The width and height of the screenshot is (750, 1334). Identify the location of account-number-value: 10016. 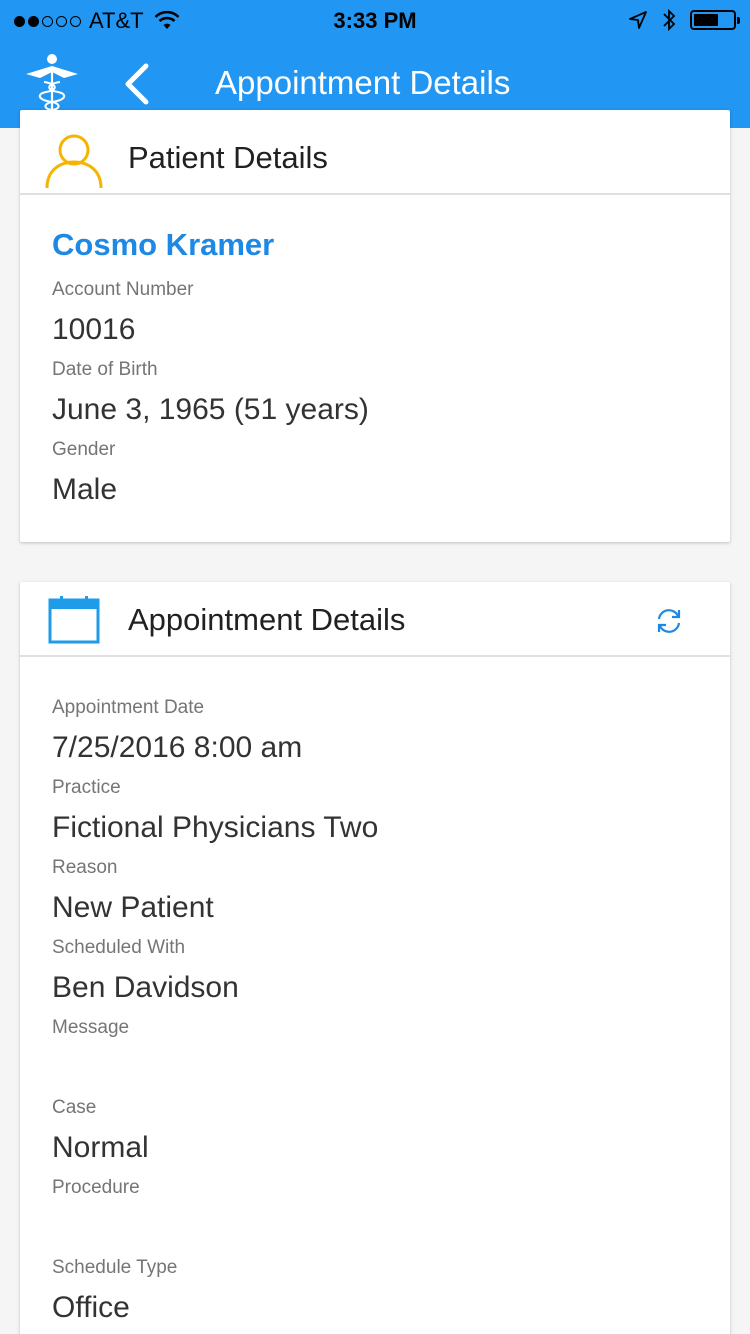
(94, 329).